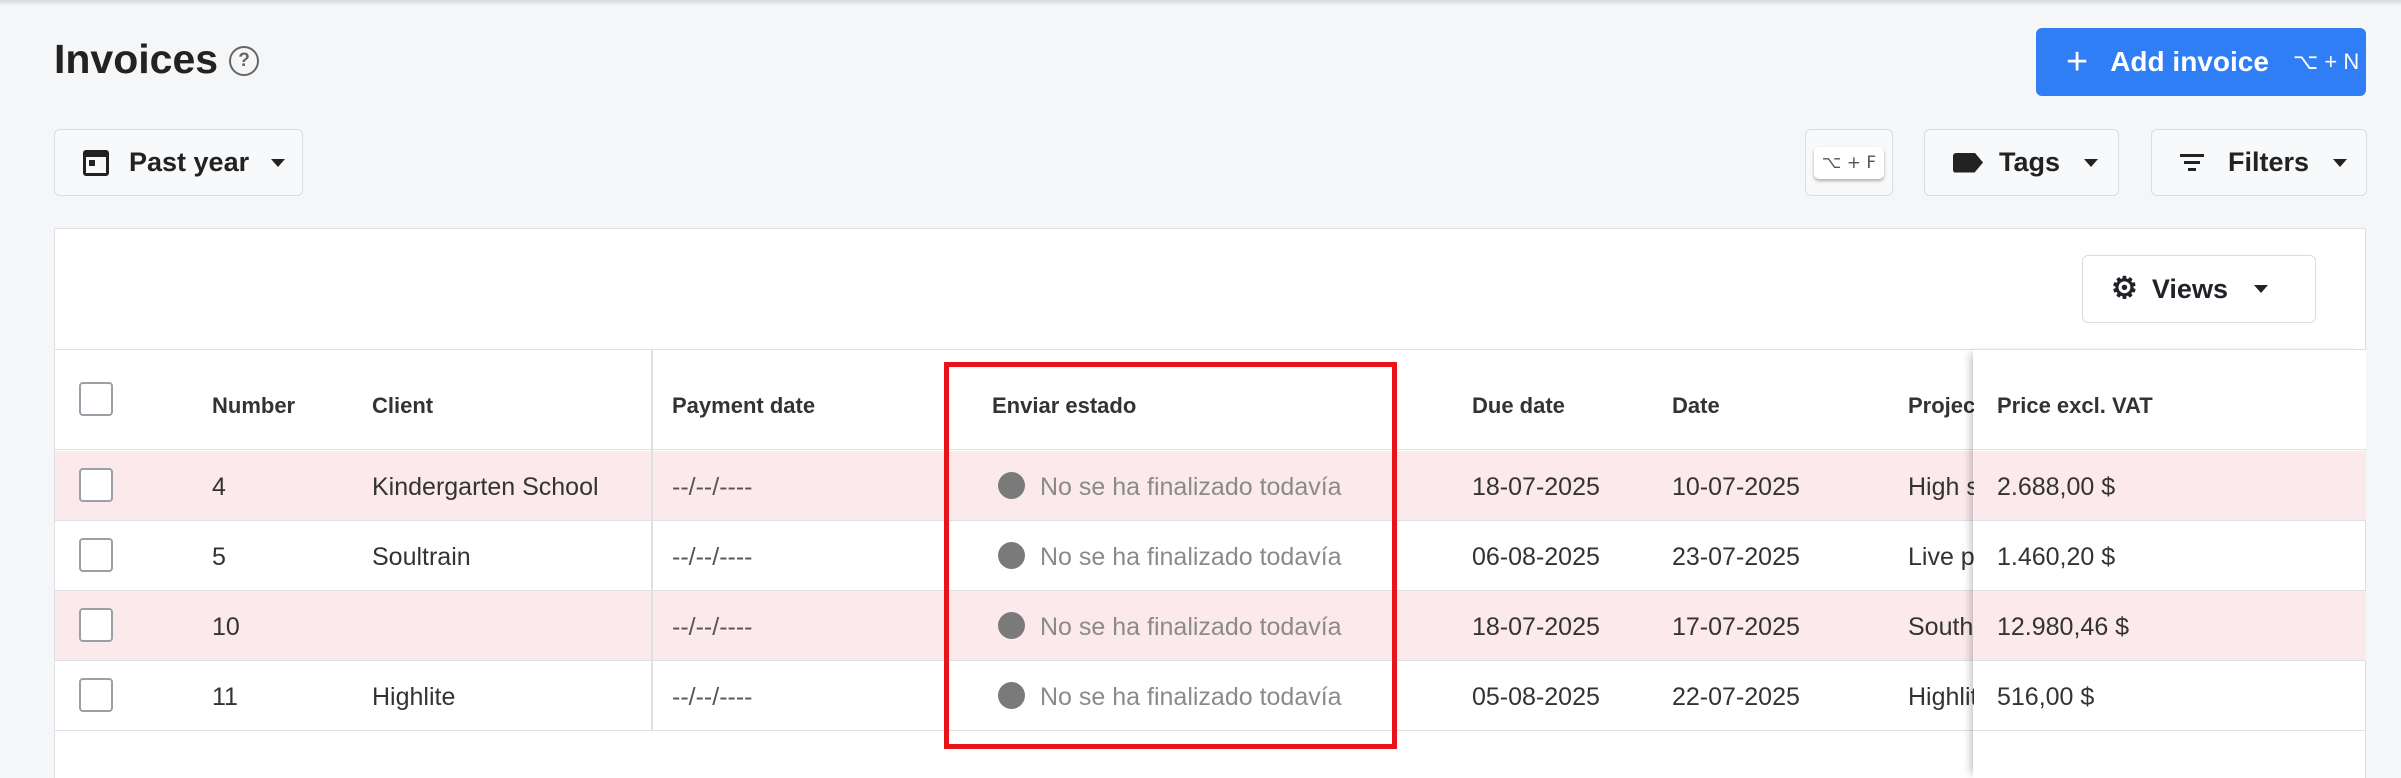 This screenshot has height=778, width=2401. Describe the element at coordinates (225, 697) in the screenshot. I see `cell-number: 11` at that location.